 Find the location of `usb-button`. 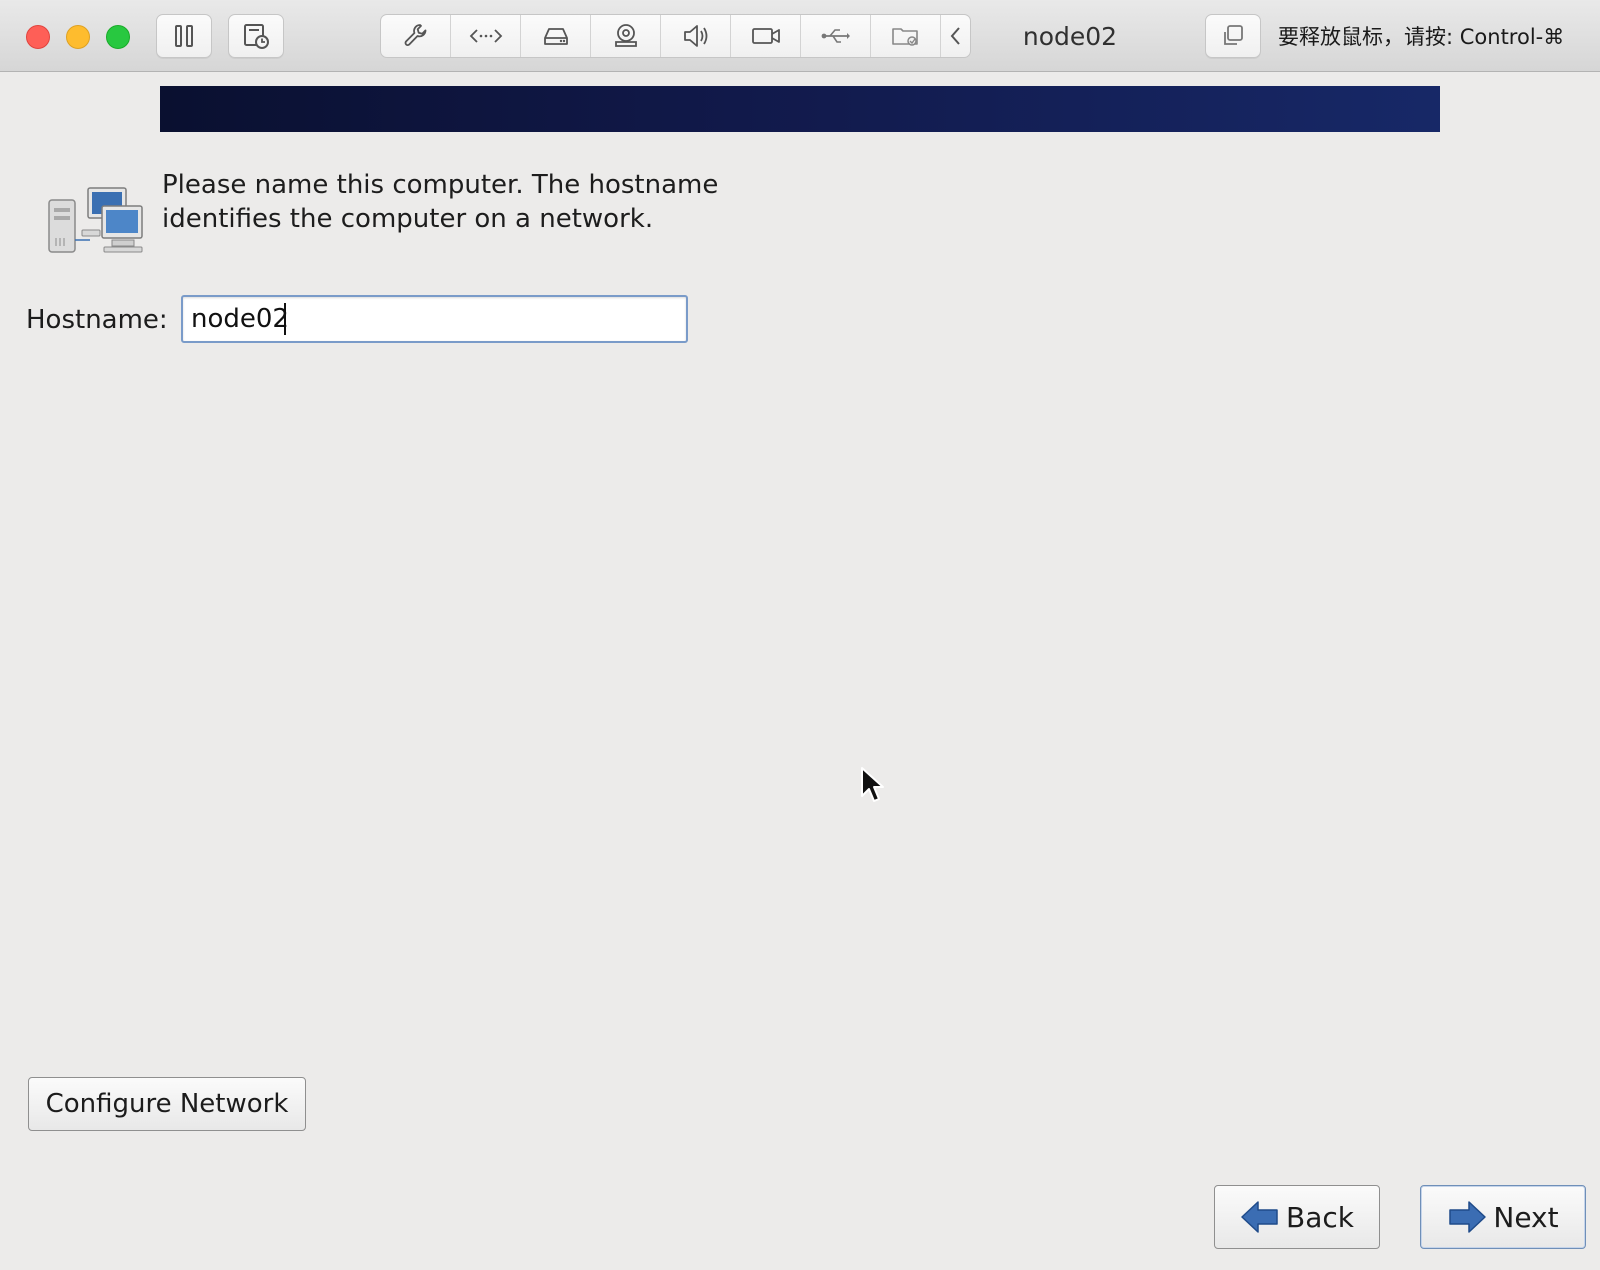

usb-button is located at coordinates (836, 36).